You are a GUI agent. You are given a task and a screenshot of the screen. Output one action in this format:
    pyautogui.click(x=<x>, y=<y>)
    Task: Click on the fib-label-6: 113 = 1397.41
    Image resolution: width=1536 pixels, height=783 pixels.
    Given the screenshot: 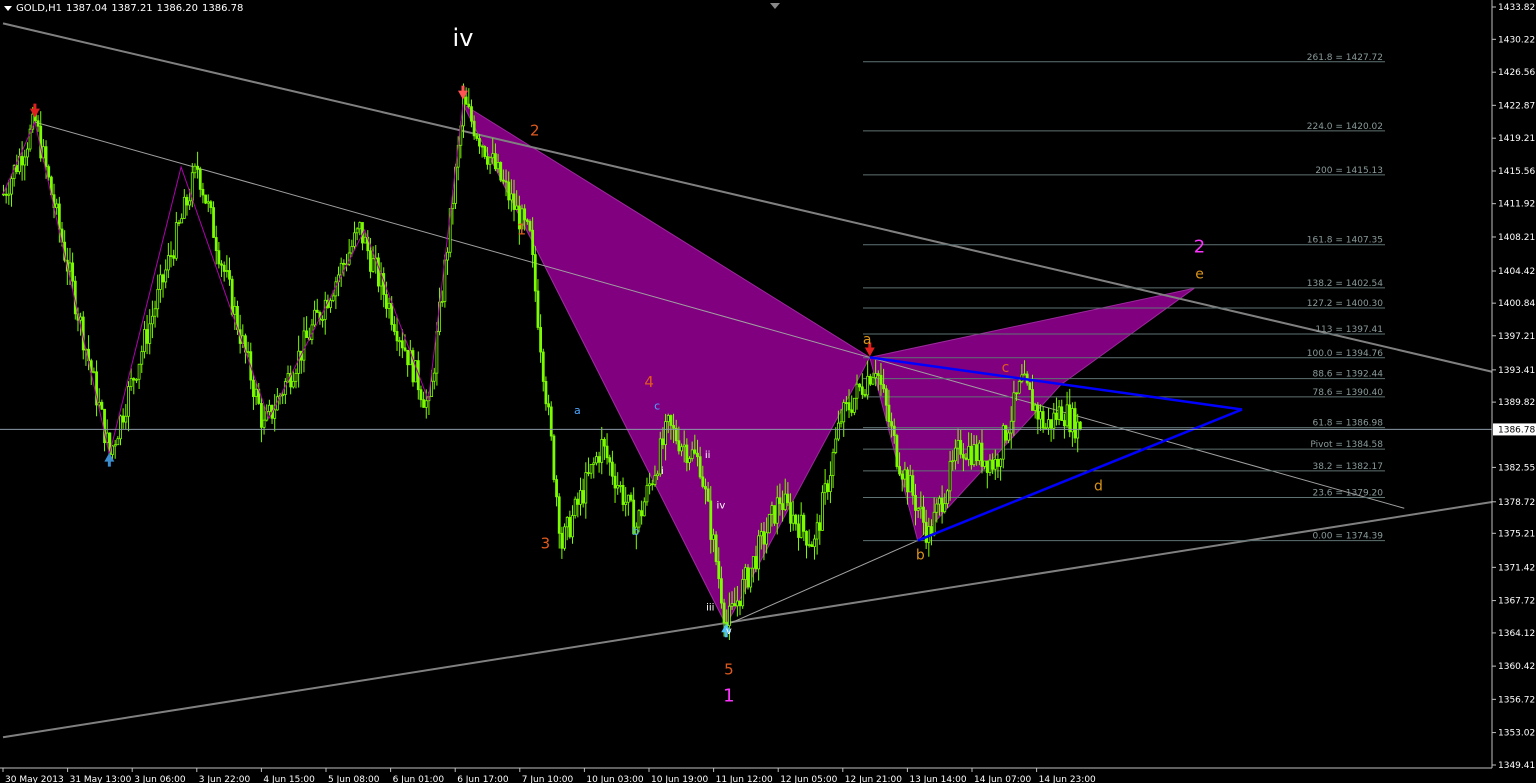 What is the action you would take?
    pyautogui.click(x=1349, y=330)
    